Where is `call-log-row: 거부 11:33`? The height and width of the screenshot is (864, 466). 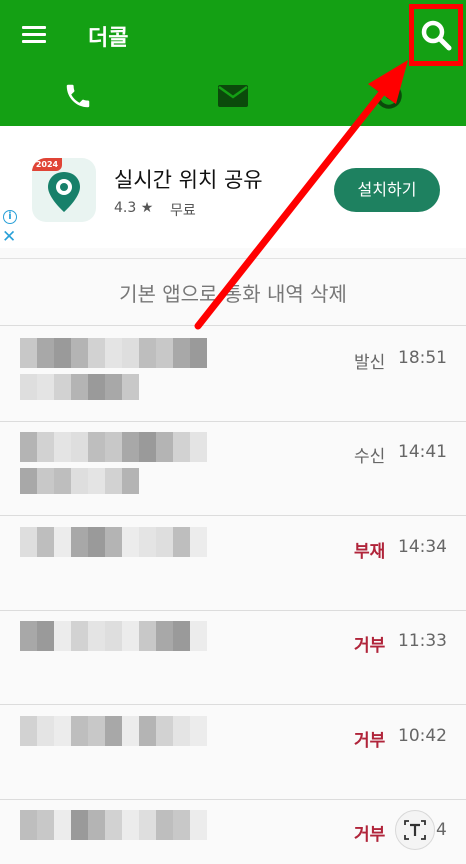
call-log-row: 거부 11:33 is located at coordinates (233, 658).